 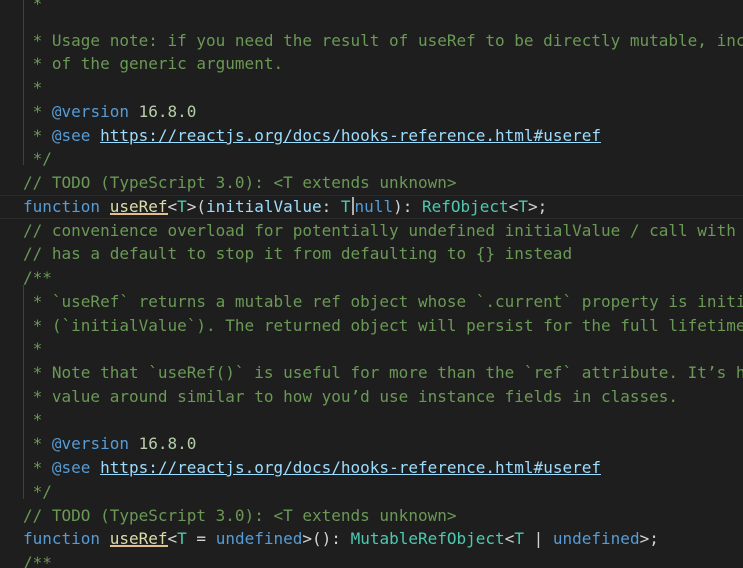 I want to click on return-type: MutableRefObject, so click(x=427, y=538).